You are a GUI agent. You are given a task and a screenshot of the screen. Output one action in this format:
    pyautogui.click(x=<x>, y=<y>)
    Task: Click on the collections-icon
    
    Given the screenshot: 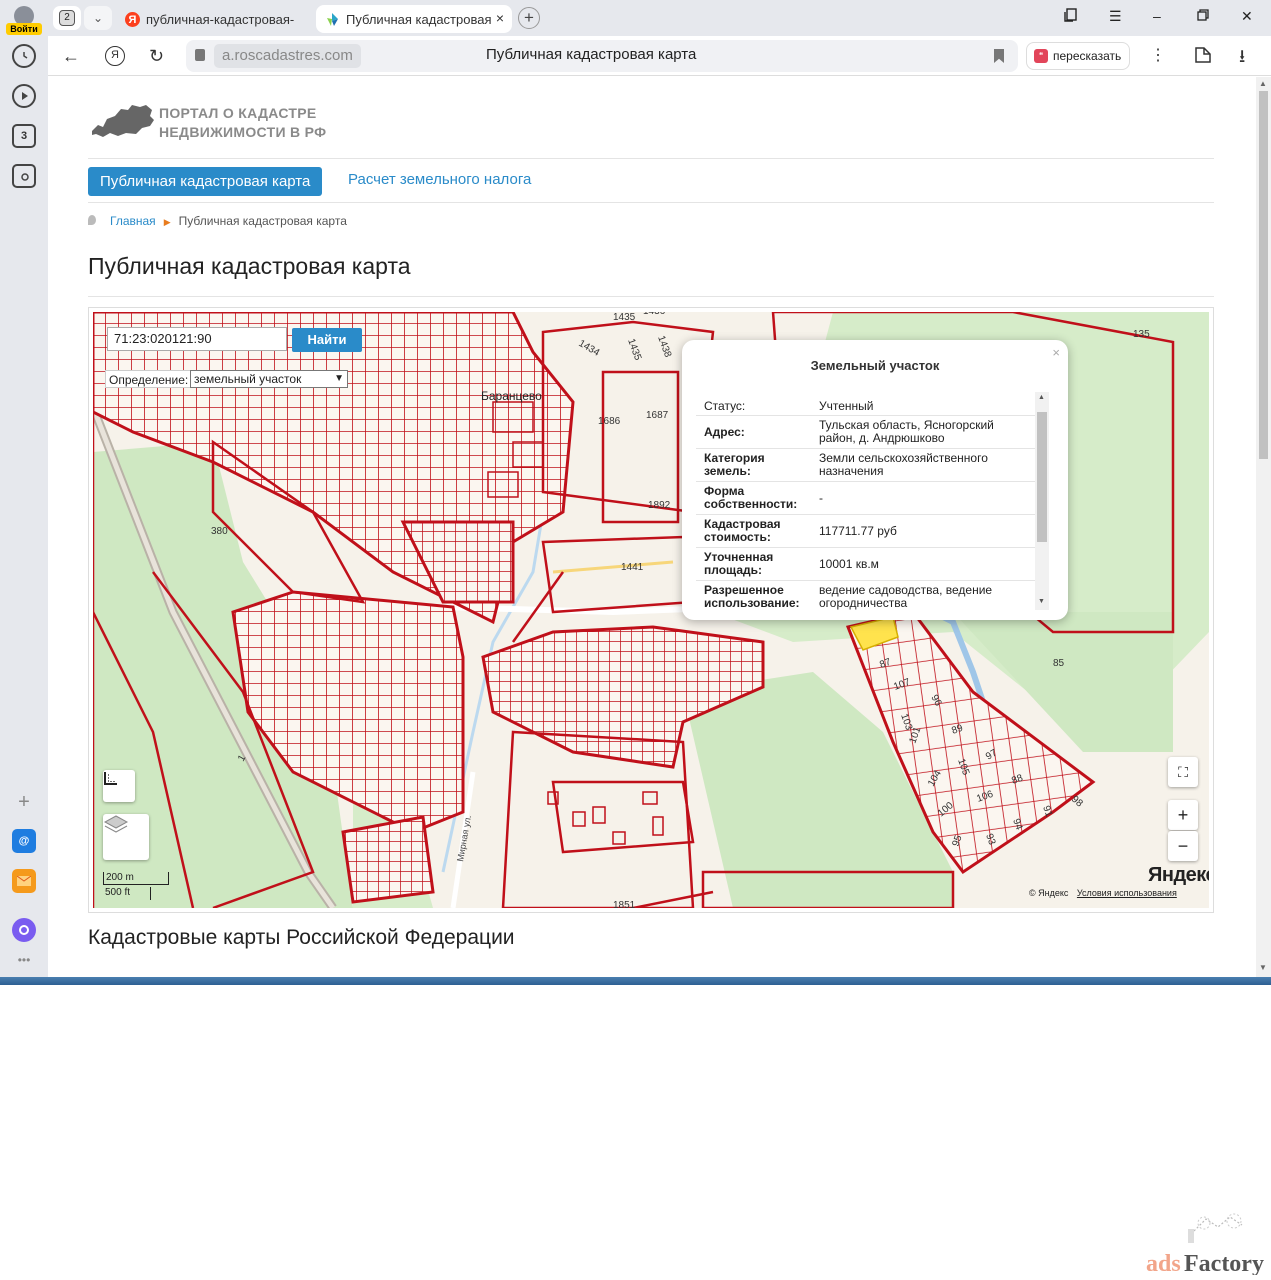 What is the action you would take?
    pyautogui.click(x=1071, y=16)
    